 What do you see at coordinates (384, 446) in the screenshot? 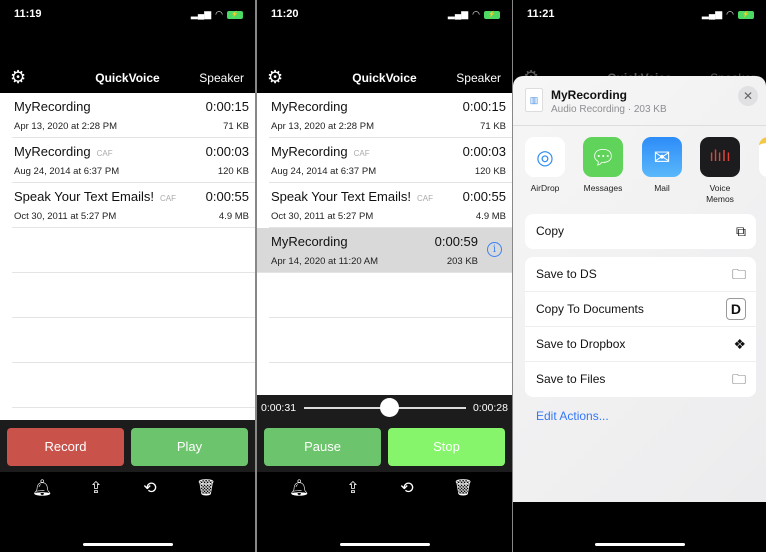
I see `controls-bar: Pause Stop` at bounding box center [384, 446].